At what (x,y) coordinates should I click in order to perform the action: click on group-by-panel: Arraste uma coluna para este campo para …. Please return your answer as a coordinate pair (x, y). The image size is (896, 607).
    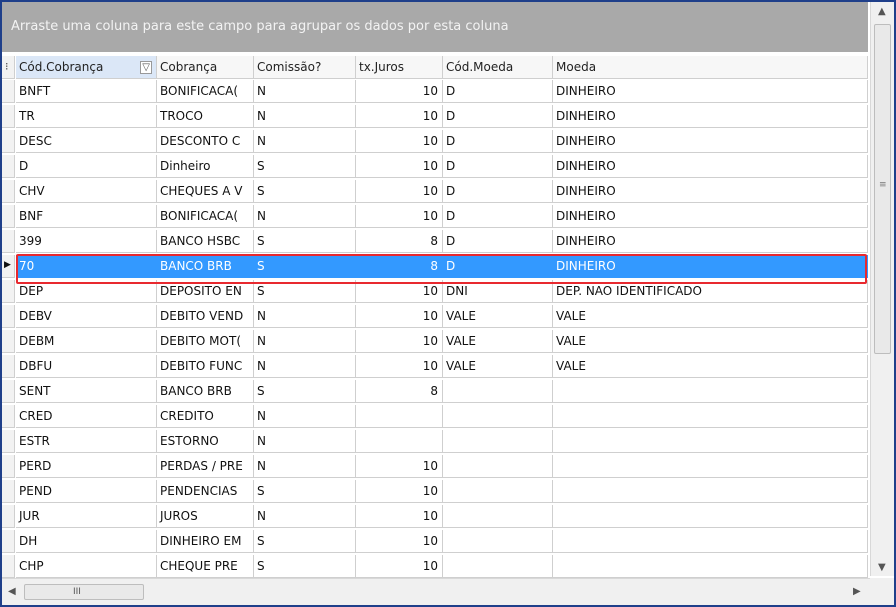
    Looking at the image, I should click on (435, 27).